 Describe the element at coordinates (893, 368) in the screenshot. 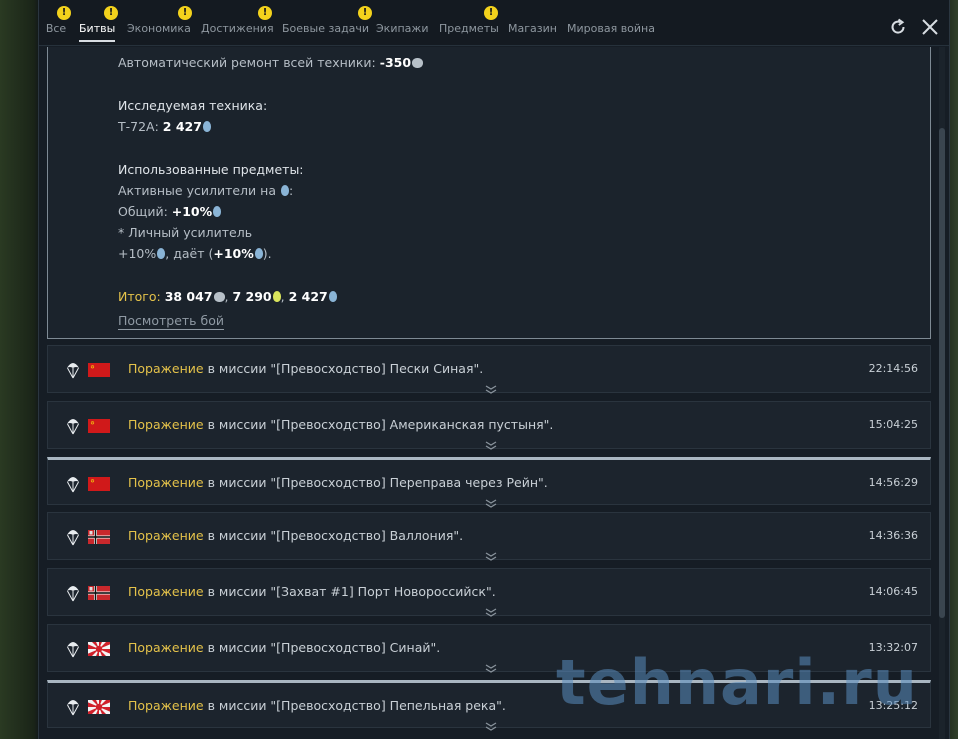

I see `battle-time: 22:14:56` at that location.